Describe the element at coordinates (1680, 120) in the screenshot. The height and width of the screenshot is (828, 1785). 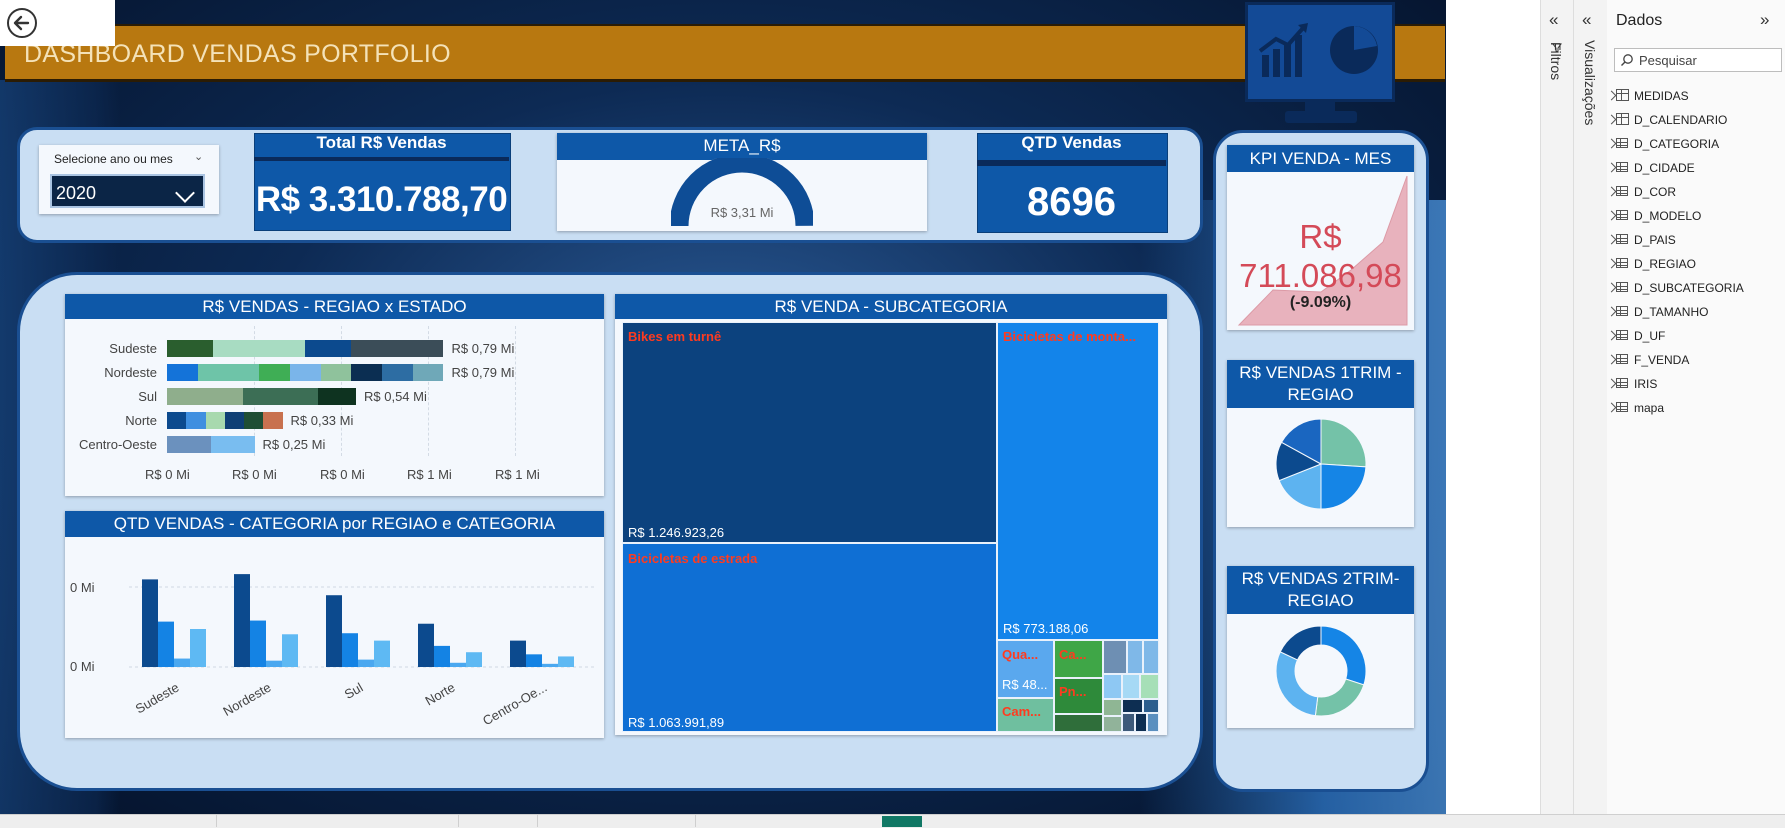
I see `field-item-d-calendario: D_CALENDARIO` at that location.